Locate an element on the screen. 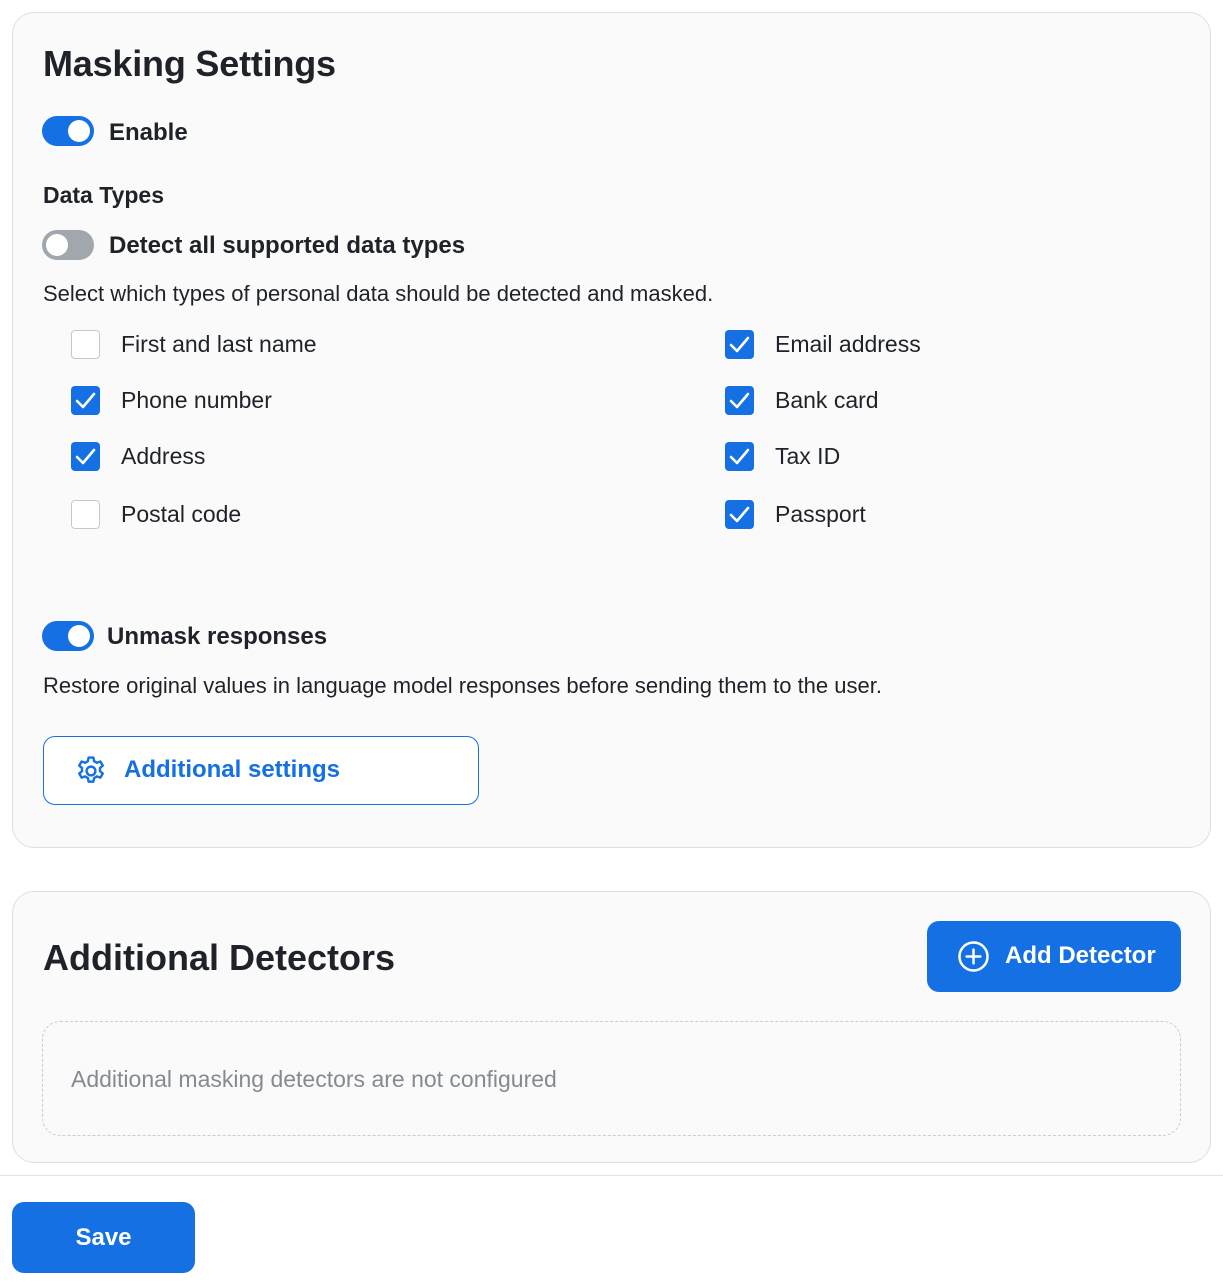 This screenshot has width=1223, height=1286. enable-toggle is located at coordinates (68, 131).